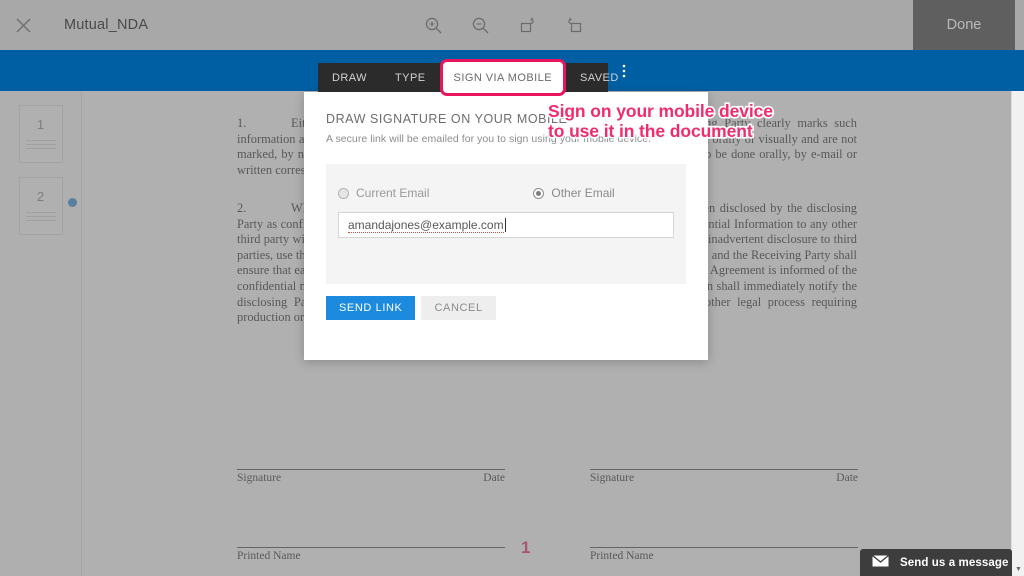 The width and height of the screenshot is (1024, 576). I want to click on close-icon, so click(23, 25).